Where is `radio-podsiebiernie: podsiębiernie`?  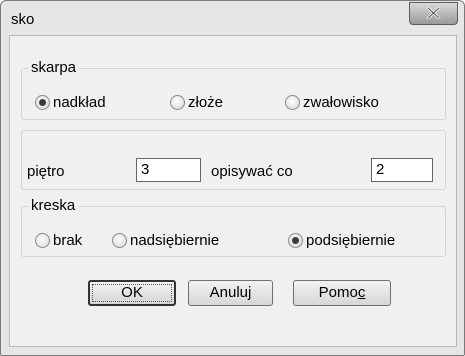
radio-podsiebiernie: podsiębiernie is located at coordinates (341, 240).